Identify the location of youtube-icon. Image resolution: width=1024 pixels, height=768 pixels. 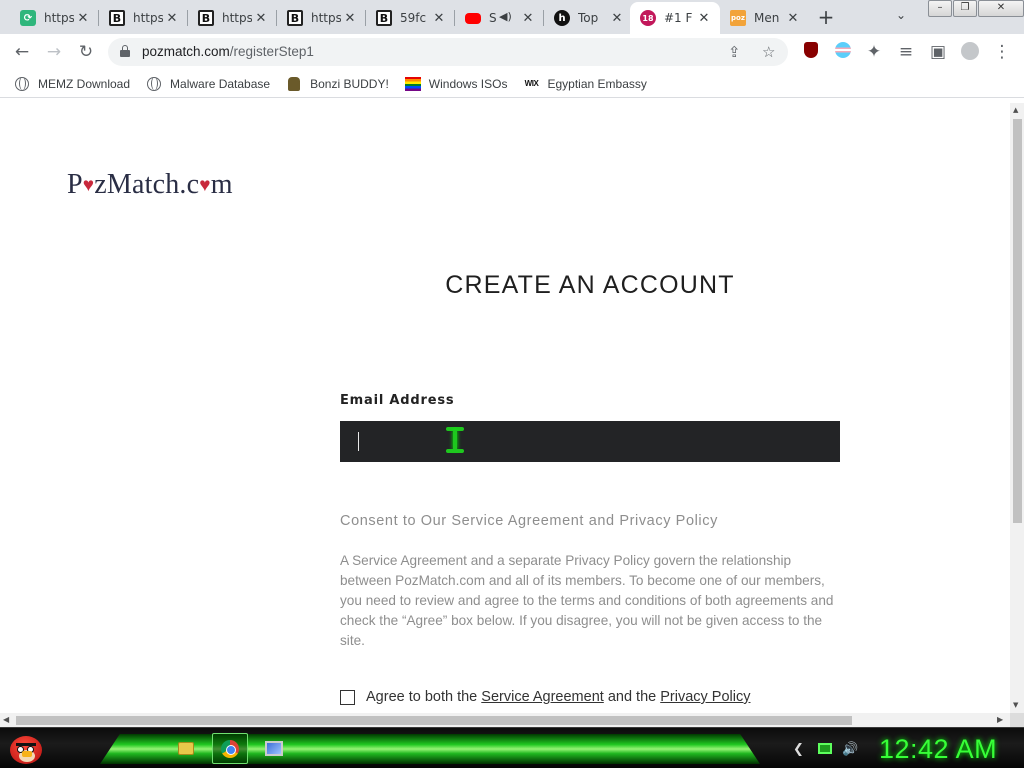
(473, 18).